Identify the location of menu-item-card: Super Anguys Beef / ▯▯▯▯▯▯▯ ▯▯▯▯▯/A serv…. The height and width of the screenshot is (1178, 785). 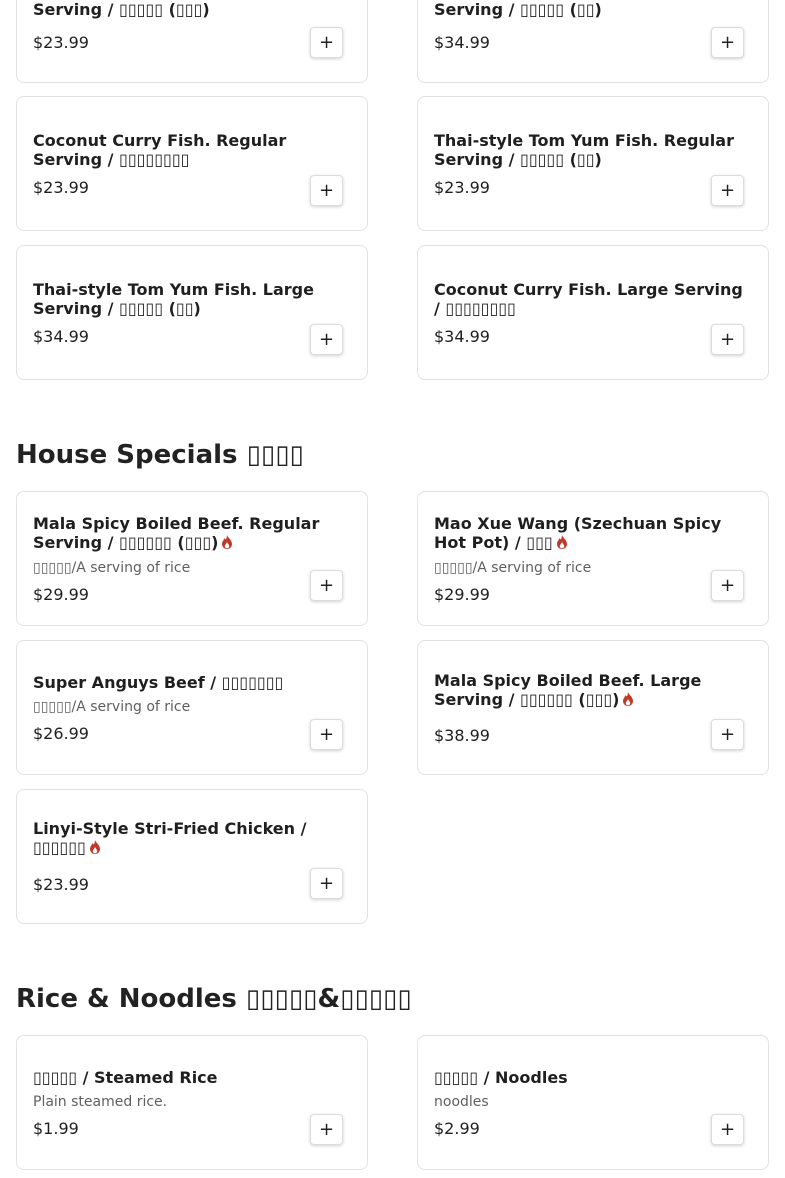
(192, 707).